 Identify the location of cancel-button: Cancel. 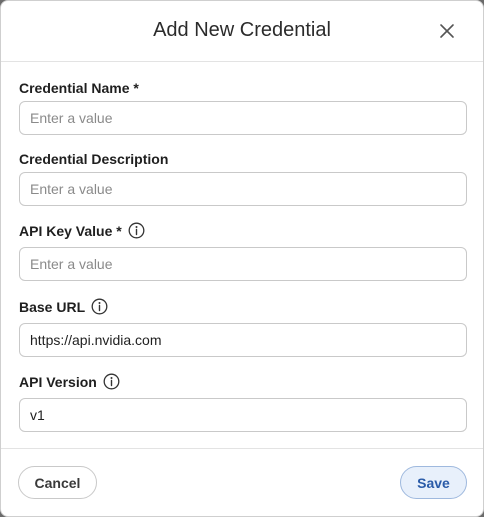
(57, 482).